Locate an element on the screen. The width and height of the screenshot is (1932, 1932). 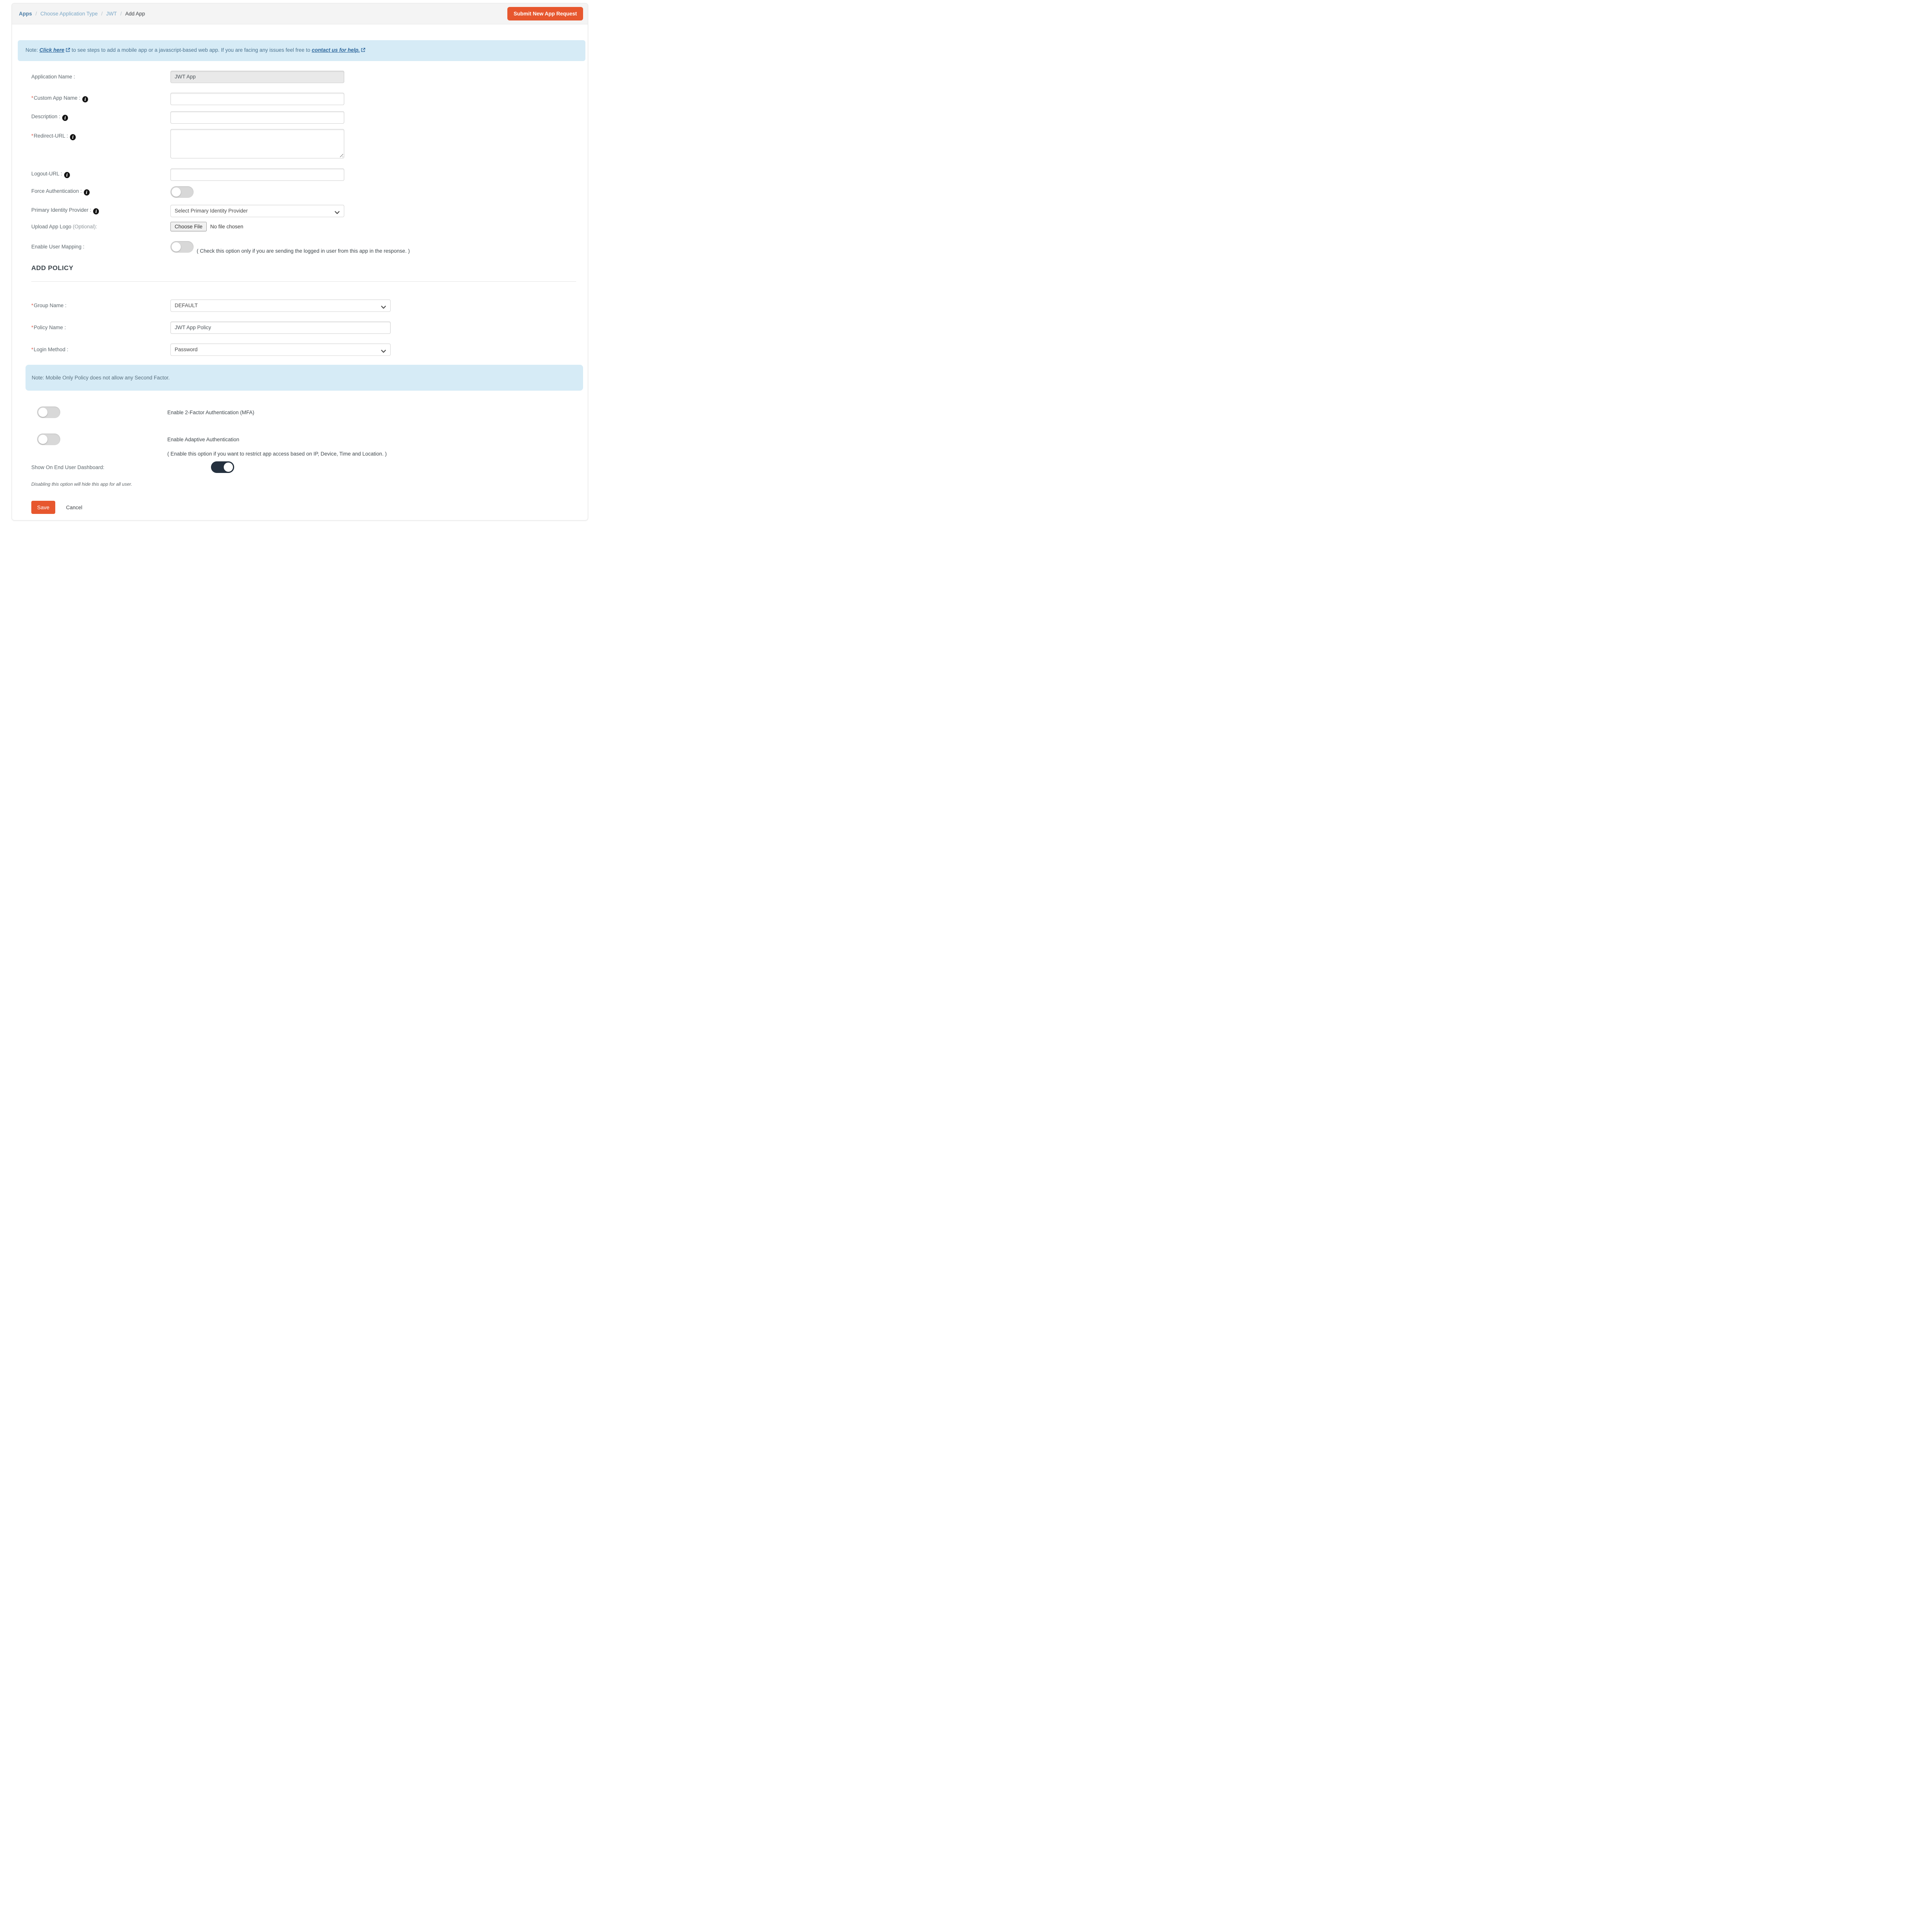
login-method-label: *Login Method : is located at coordinates (50, 350).